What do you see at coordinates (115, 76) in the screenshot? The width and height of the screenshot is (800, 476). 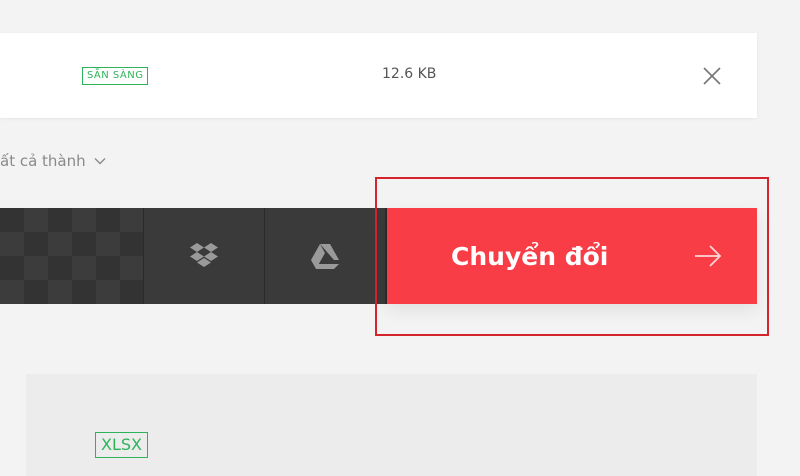 I see `status-badge: SẴN SÀNG` at bounding box center [115, 76].